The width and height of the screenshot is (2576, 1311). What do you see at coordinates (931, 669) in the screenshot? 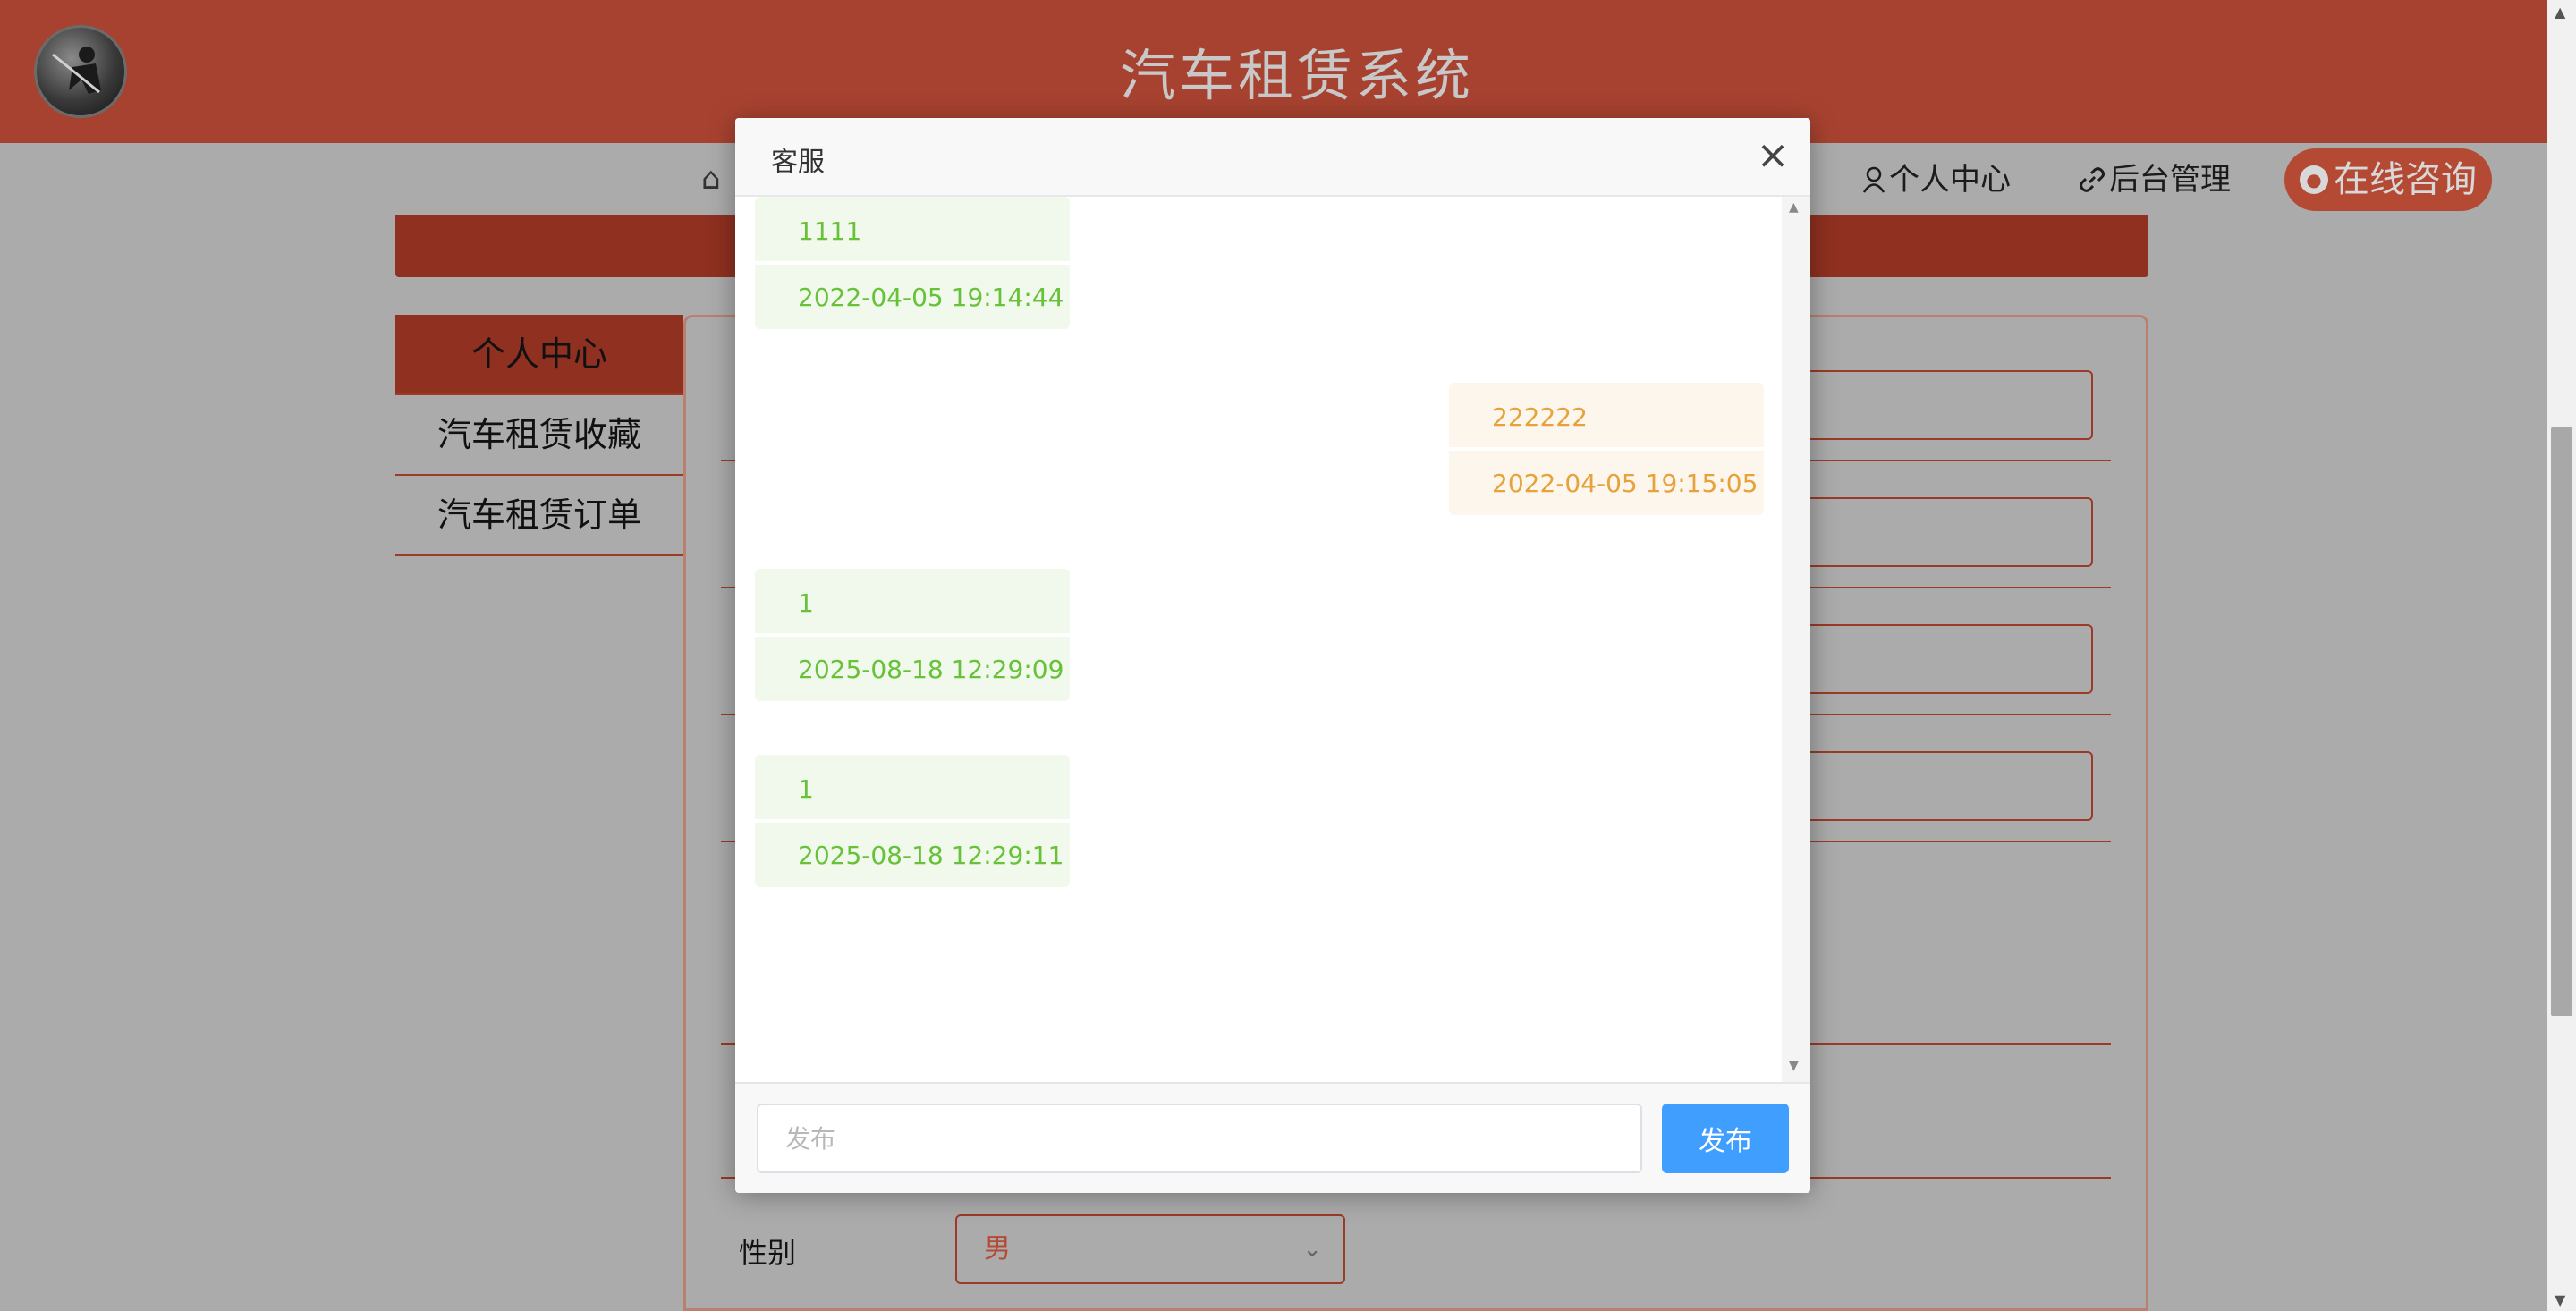
I see `message-timestamp: 2025-08-18 12:29:09` at bounding box center [931, 669].